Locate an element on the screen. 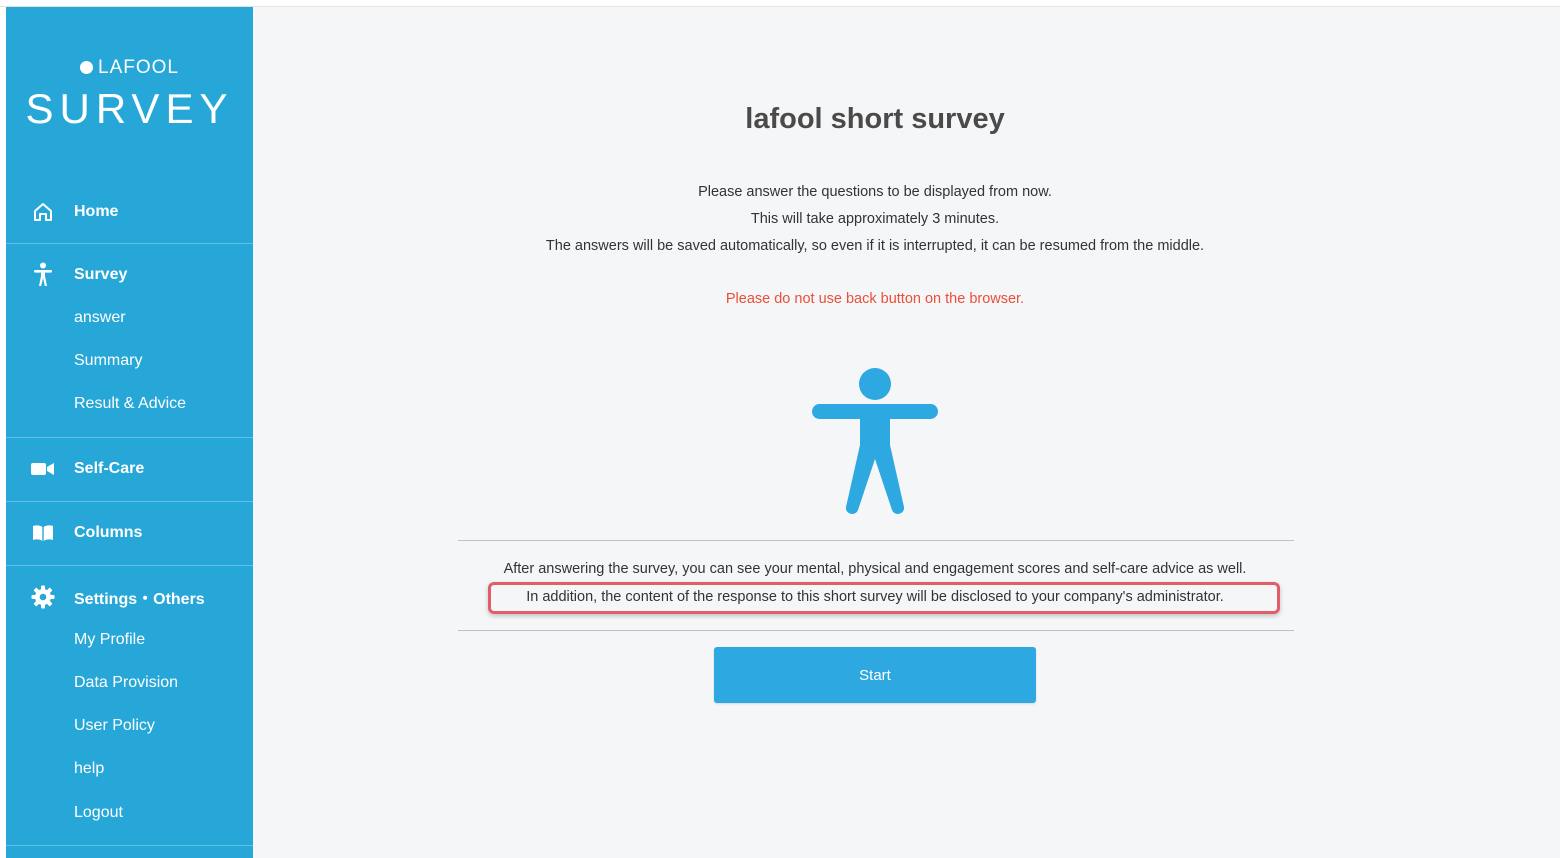 The image size is (1560, 858). book-icon is located at coordinates (43, 533).